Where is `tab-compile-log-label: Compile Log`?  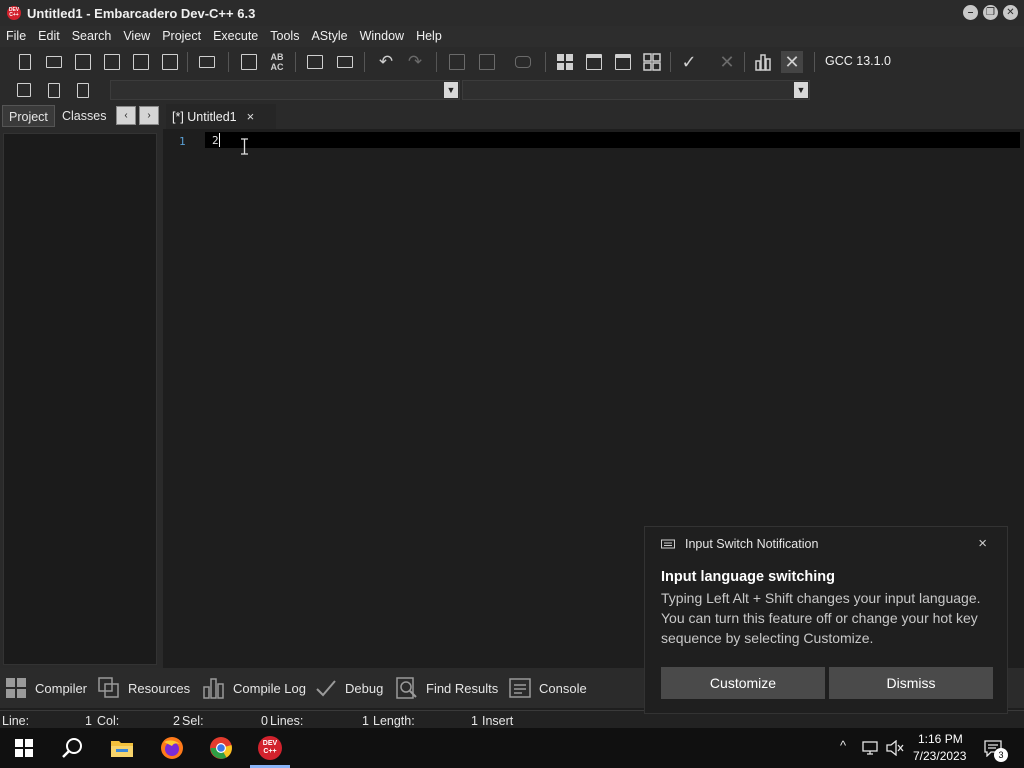
tab-compile-log-label: Compile Log is located at coordinates (269, 688).